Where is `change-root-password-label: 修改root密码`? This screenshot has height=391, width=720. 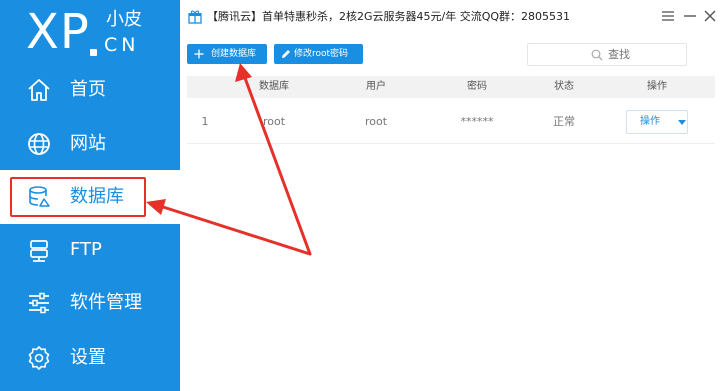 change-root-password-label: 修改root密码 is located at coordinates (321, 54).